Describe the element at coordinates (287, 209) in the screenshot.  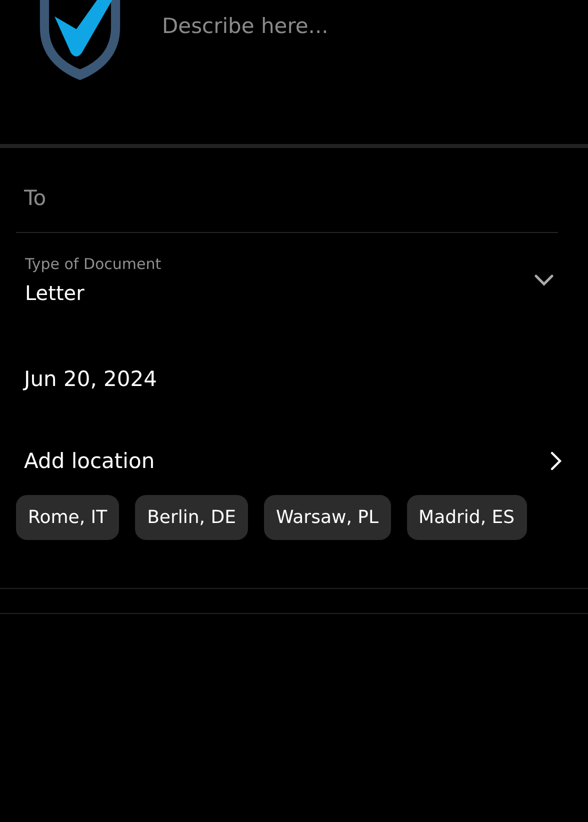
I see `recipient-field: To` at that location.